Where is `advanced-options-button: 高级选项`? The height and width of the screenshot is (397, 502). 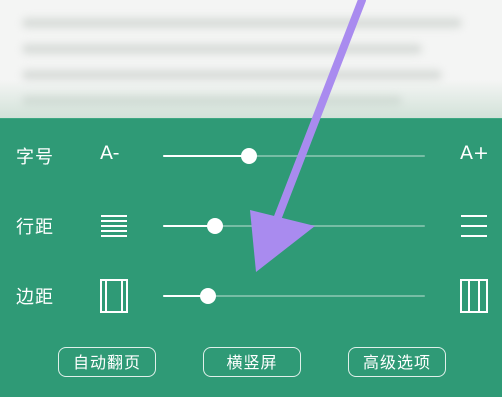 advanced-options-button: 高级选项 is located at coordinates (397, 362).